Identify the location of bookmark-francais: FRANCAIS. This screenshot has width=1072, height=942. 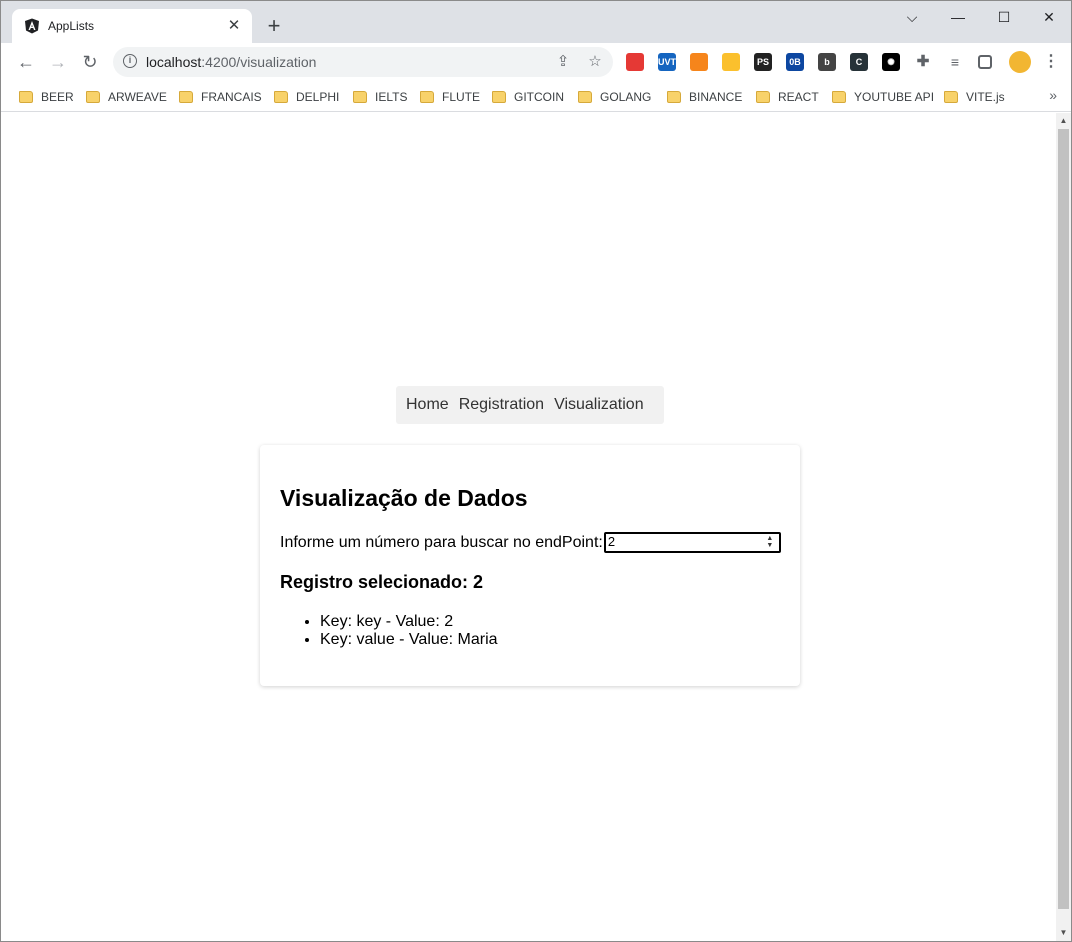
(220, 97).